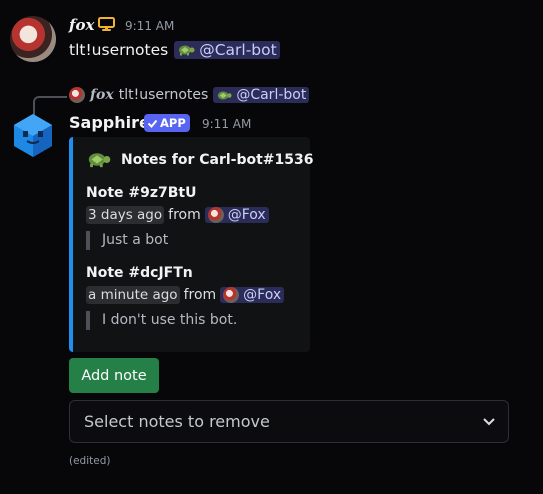  Describe the element at coordinates (133, 295) in the screenshot. I see `note-timestamp: a minute ago` at that location.